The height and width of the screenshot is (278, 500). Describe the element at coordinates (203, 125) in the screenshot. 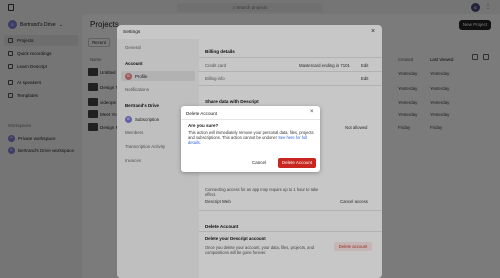

I see `dialog-question: Are you sure?` at that location.